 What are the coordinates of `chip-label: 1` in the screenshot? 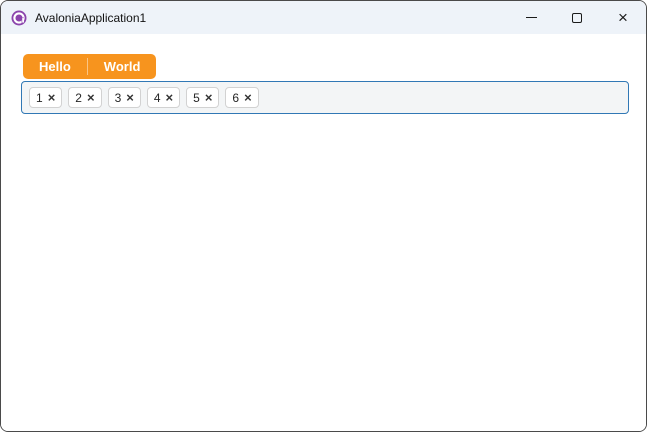 It's located at (39, 97).